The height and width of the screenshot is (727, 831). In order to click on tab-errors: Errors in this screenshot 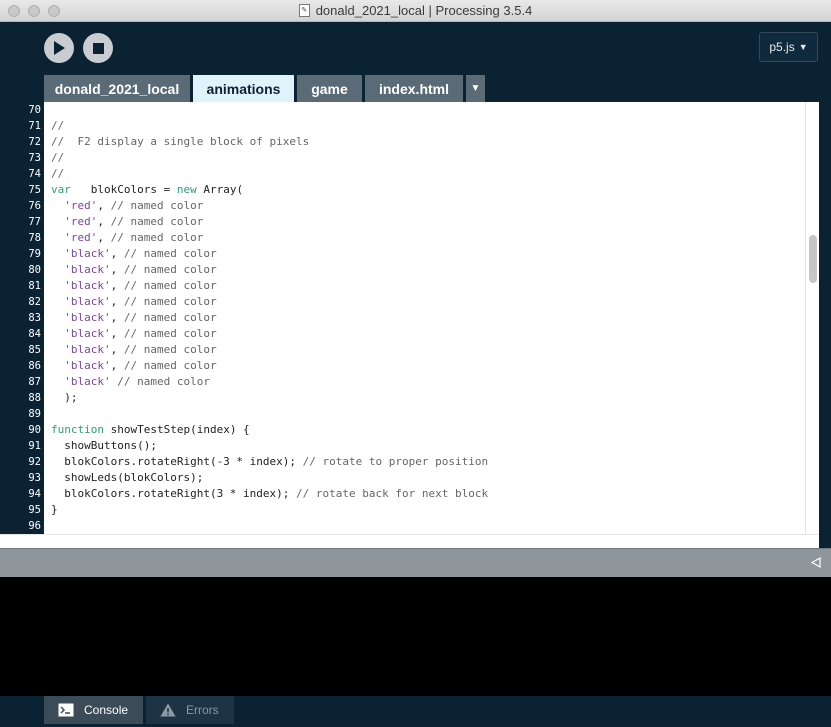, I will do `click(190, 710)`.